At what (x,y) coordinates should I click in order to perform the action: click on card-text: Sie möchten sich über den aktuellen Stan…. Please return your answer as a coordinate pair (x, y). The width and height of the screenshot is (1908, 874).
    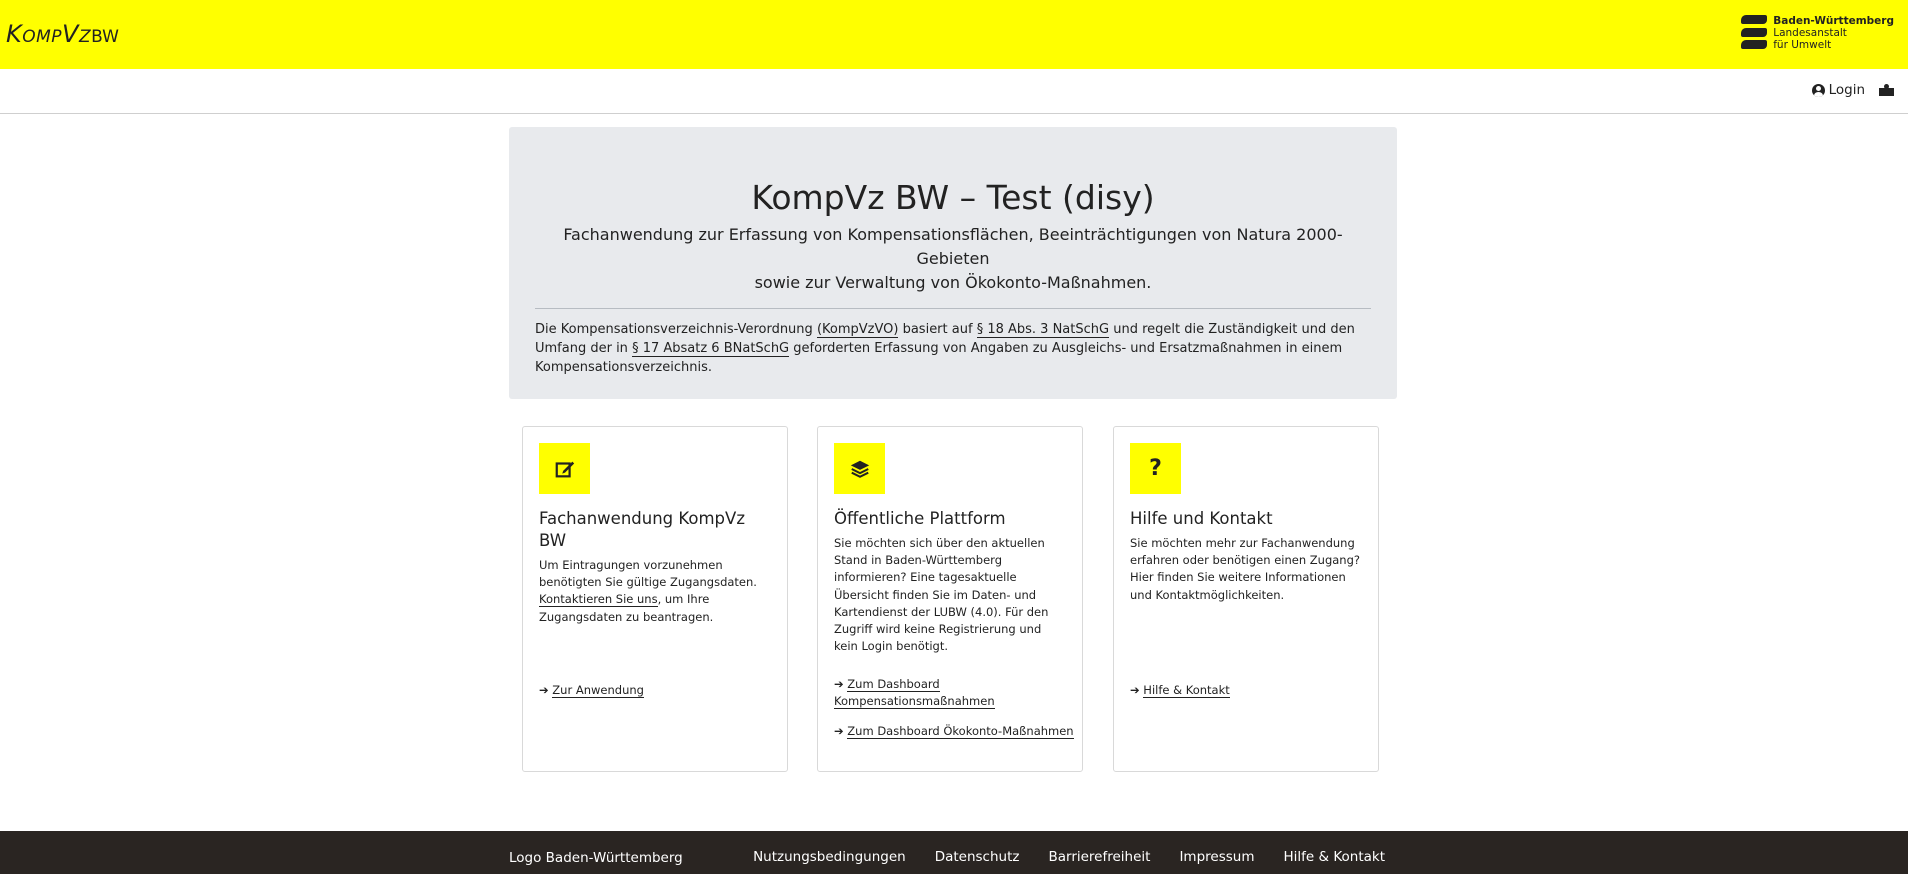
    Looking at the image, I should click on (941, 595).